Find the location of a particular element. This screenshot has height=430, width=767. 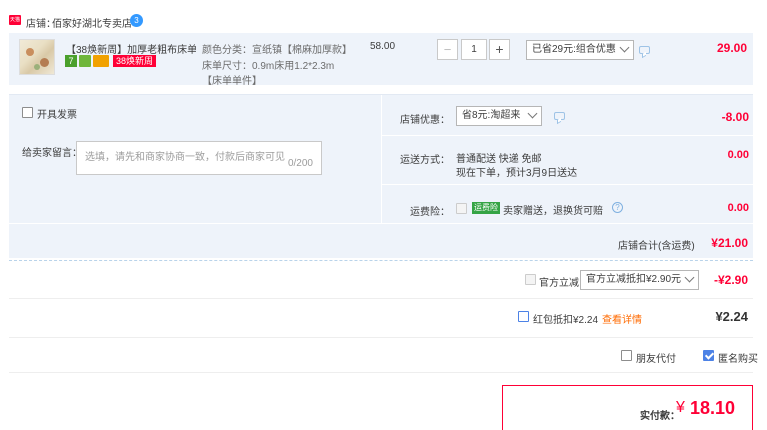

item-subtotal: 29.00 is located at coordinates (731, 48).